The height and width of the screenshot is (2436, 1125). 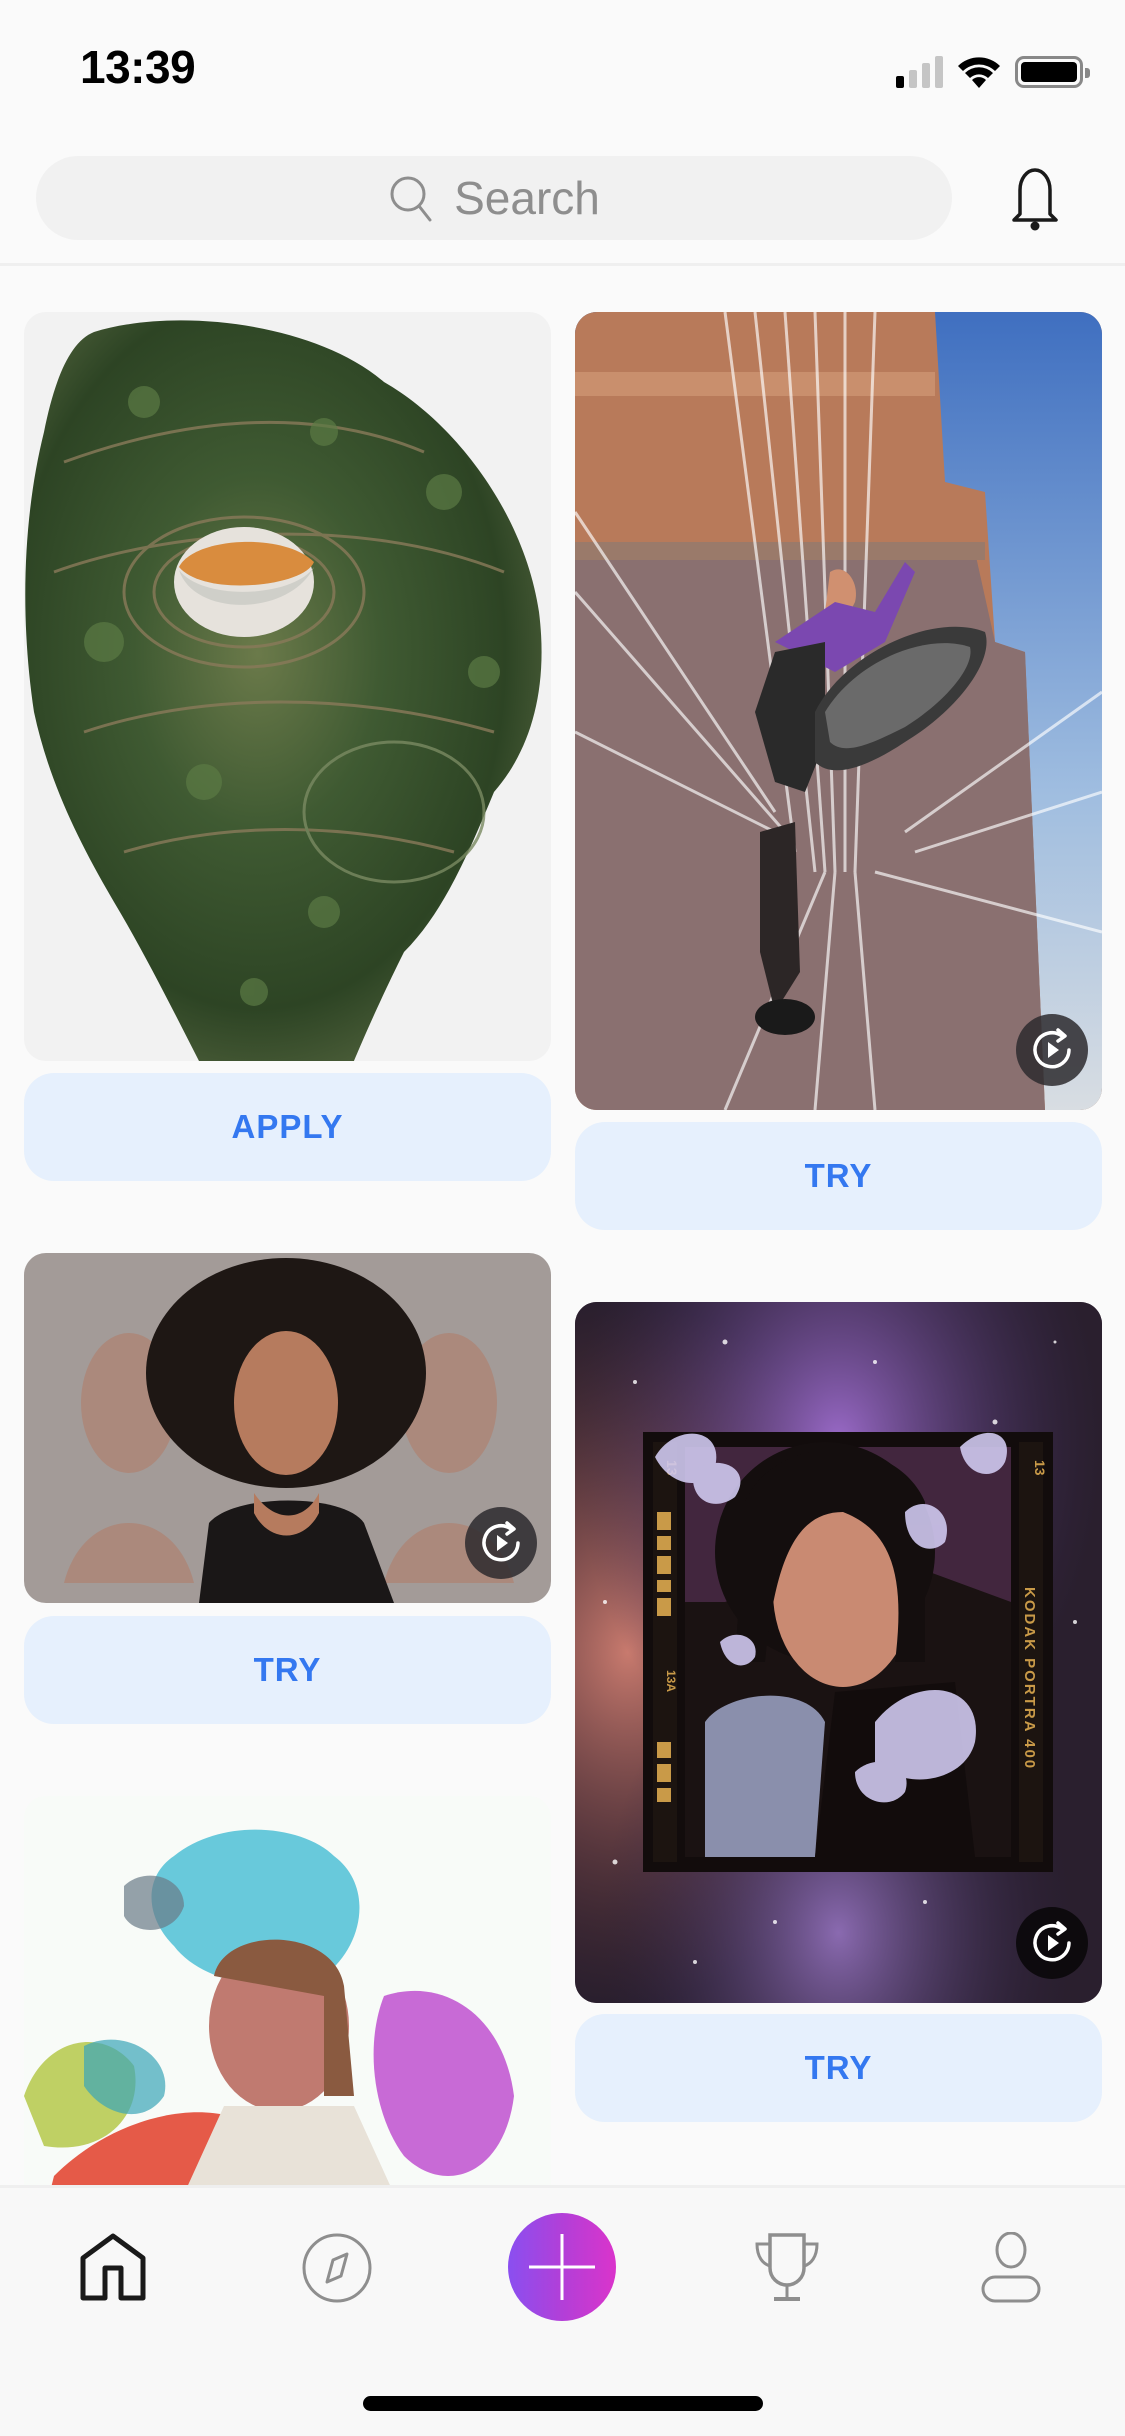 I want to click on tab-discover, so click(x=337, y=2268).